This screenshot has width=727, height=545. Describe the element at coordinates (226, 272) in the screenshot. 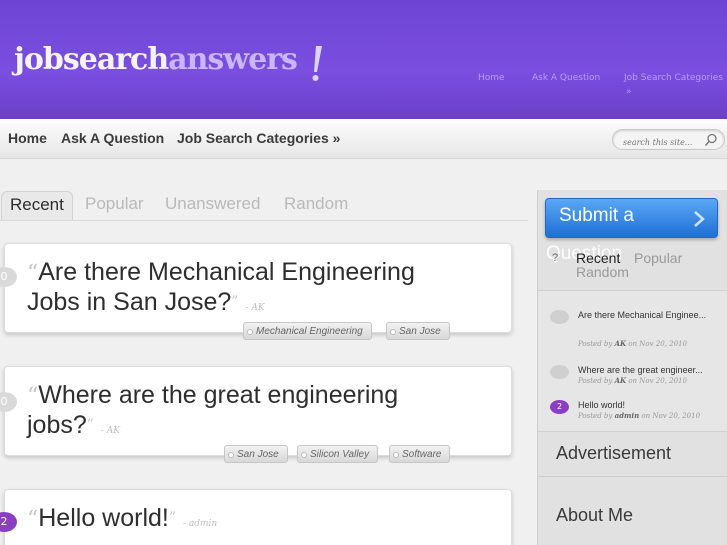

I see `question-title-line1: Are there Mechanical Engineering` at that location.